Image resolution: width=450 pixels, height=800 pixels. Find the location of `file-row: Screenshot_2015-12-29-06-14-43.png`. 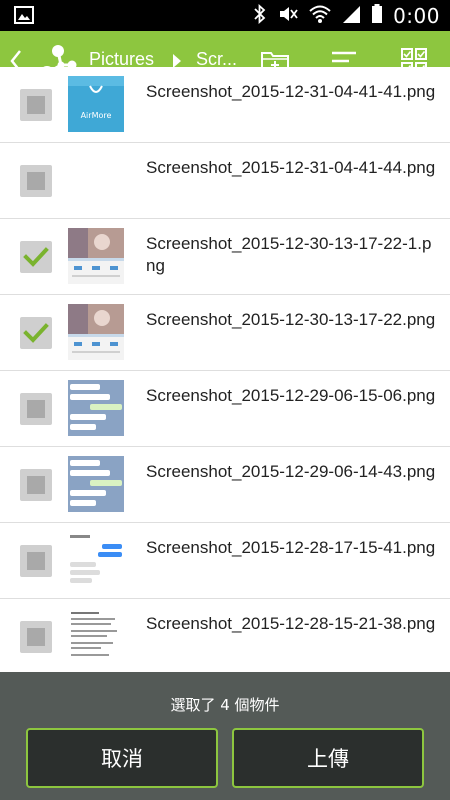

file-row: Screenshot_2015-12-29-06-14-43.png is located at coordinates (225, 485).